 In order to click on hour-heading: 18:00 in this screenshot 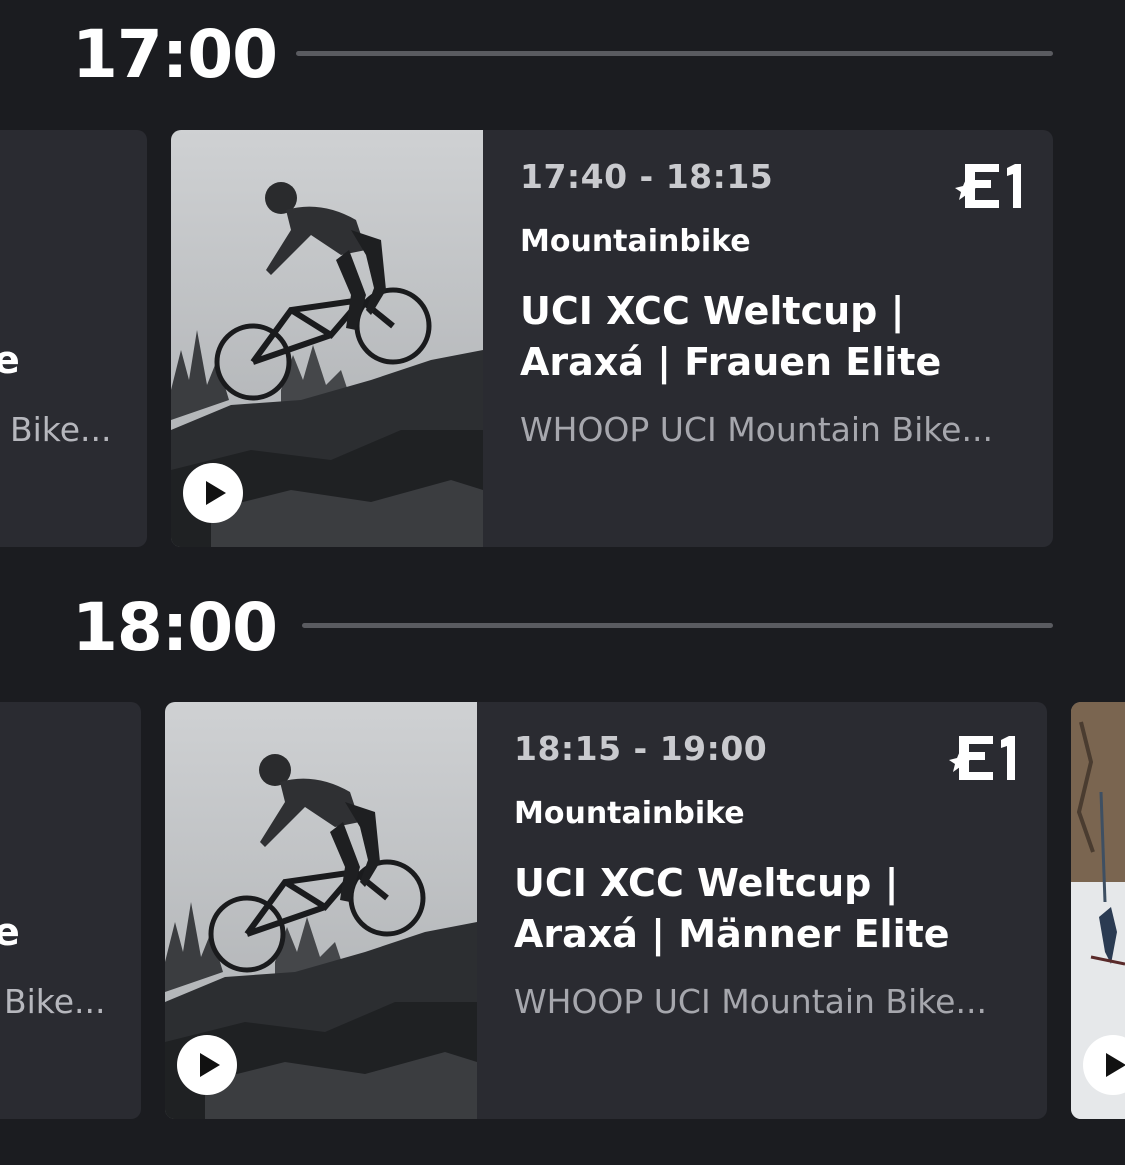, I will do `click(175, 627)`.